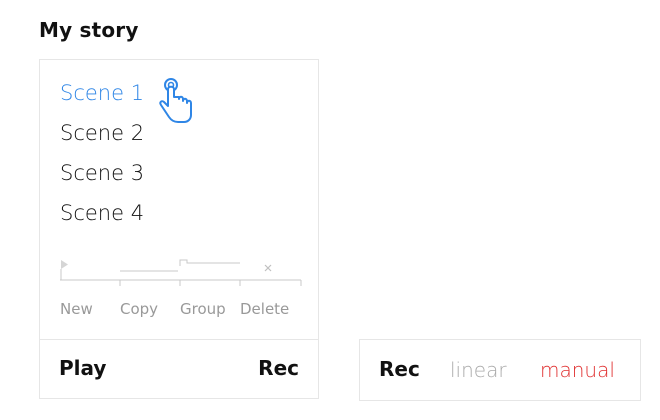 The width and height of the screenshot is (660, 420). I want to click on scene-item-4: Scene 4, so click(102, 216).